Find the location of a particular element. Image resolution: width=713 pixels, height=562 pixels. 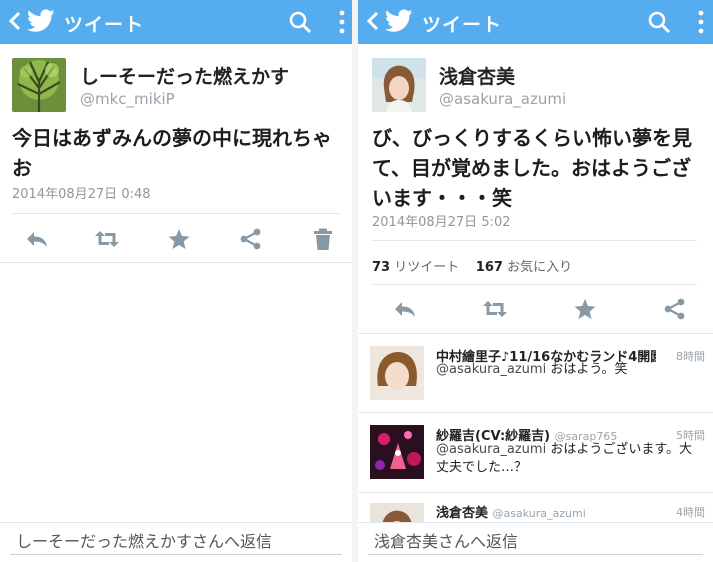

tweet-text: 今日はあずみんの夢の中に現れちゃお is located at coordinates (172, 153).